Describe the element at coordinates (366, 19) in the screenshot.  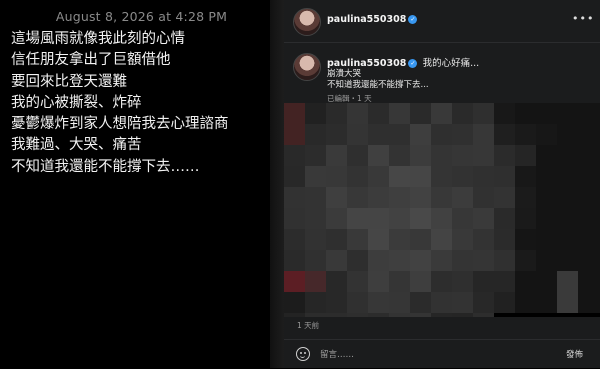
I see `username-text: paulina550308` at that location.